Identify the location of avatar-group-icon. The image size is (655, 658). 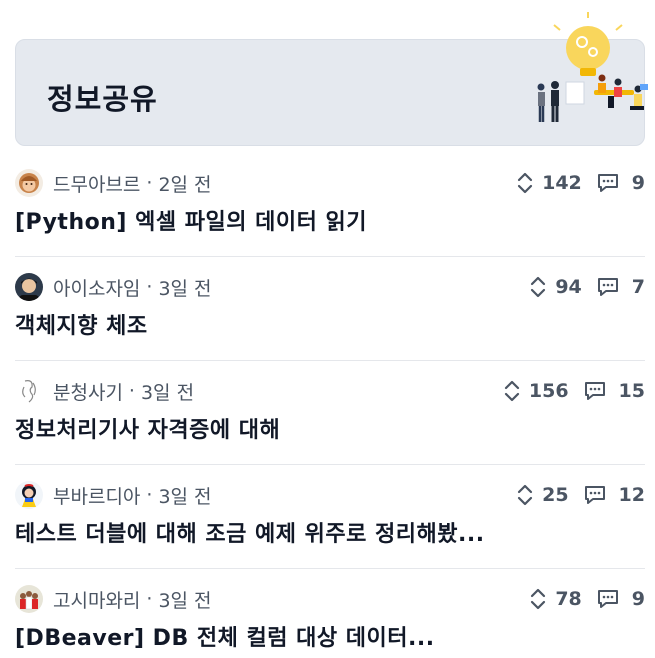
(29, 599).